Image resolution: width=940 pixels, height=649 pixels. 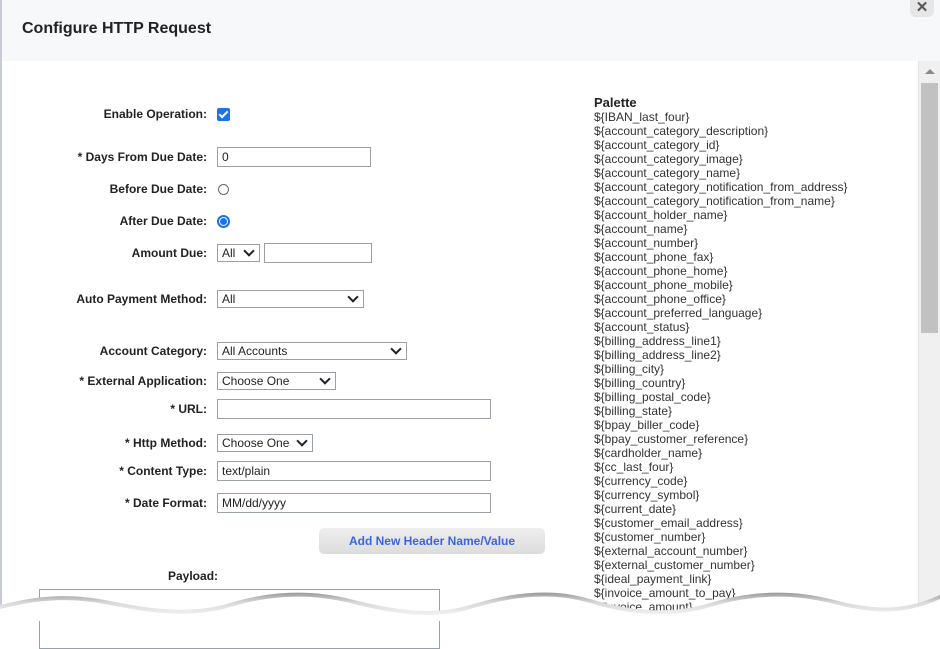 I want to click on amount-due-operator-value: All, so click(x=229, y=253).